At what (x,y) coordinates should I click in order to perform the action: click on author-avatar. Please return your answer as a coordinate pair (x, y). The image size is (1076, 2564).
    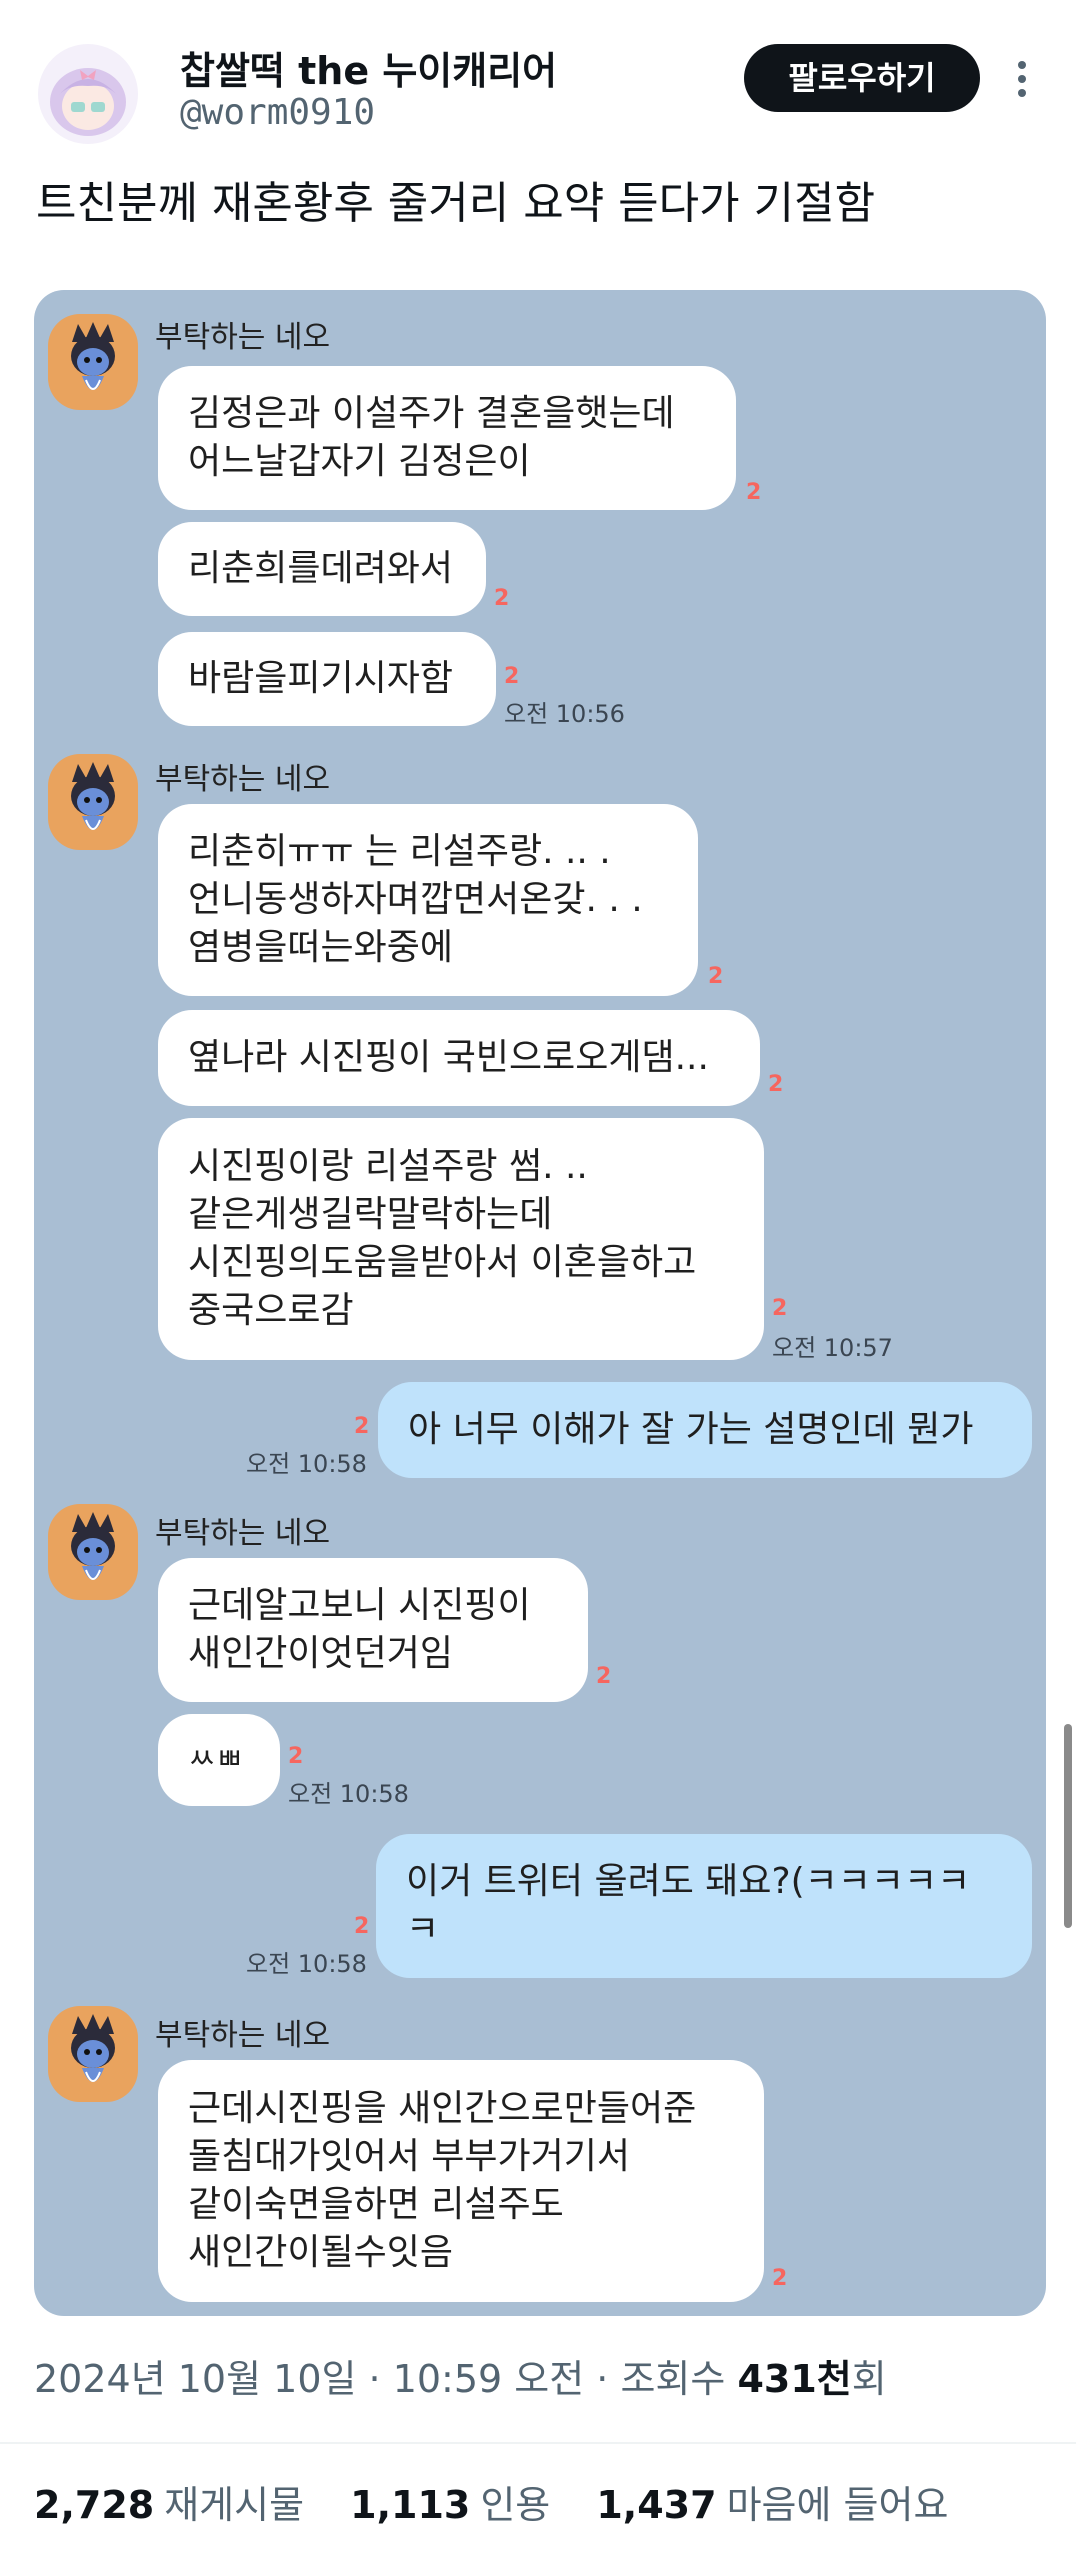
    Looking at the image, I should click on (88, 94).